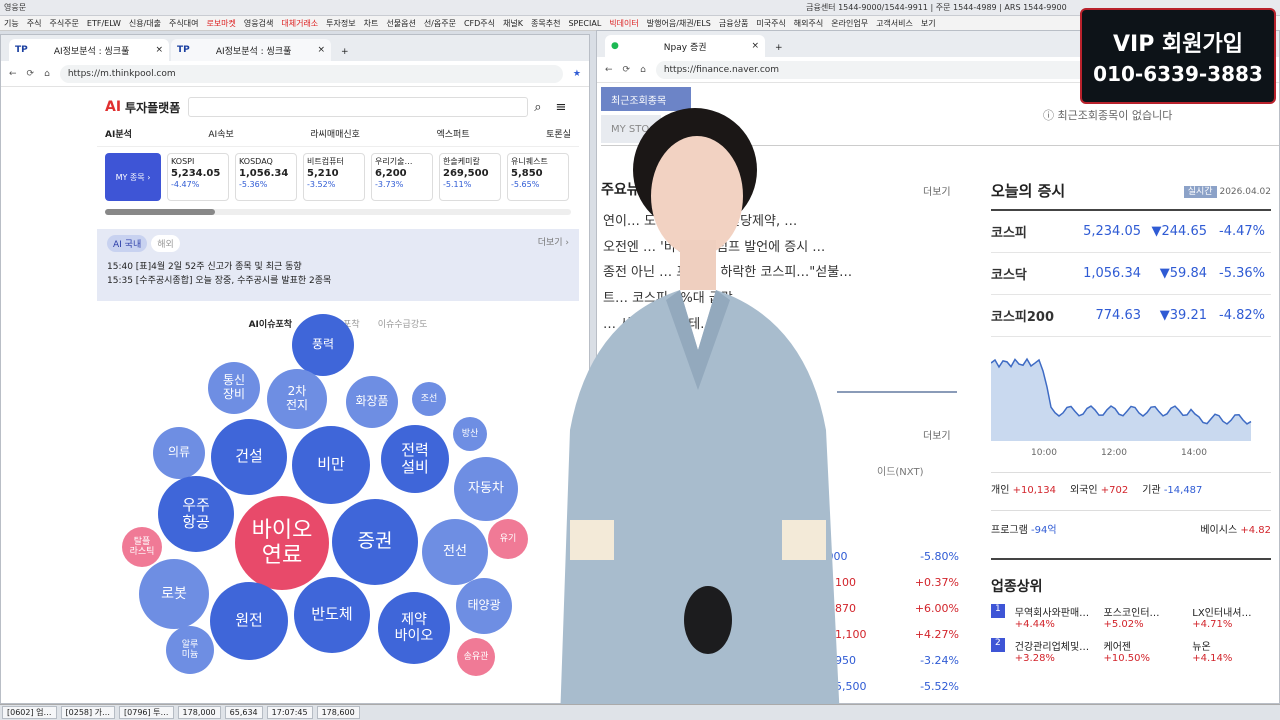 This screenshot has height=720, width=1280. What do you see at coordinates (486, 489) in the screenshot?
I see `issue-bubble: 자동차` at bounding box center [486, 489].